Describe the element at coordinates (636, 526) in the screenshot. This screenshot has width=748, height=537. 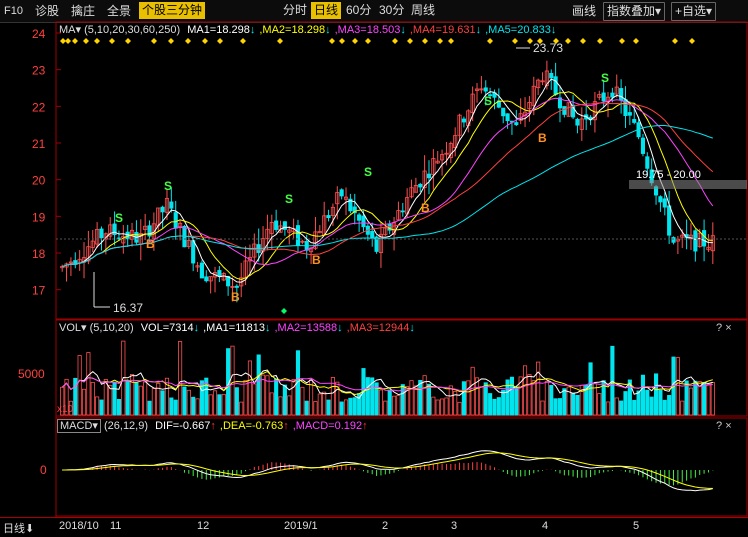
I see `date-label: 5` at that location.